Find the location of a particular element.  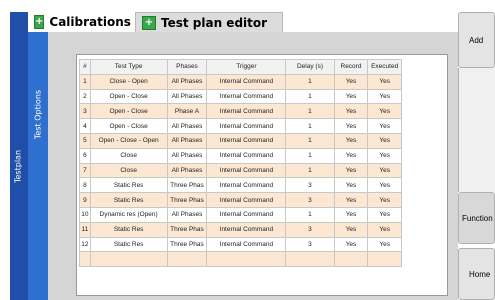

sidebar-testplan-tab: Testplan is located at coordinates (19, 156).